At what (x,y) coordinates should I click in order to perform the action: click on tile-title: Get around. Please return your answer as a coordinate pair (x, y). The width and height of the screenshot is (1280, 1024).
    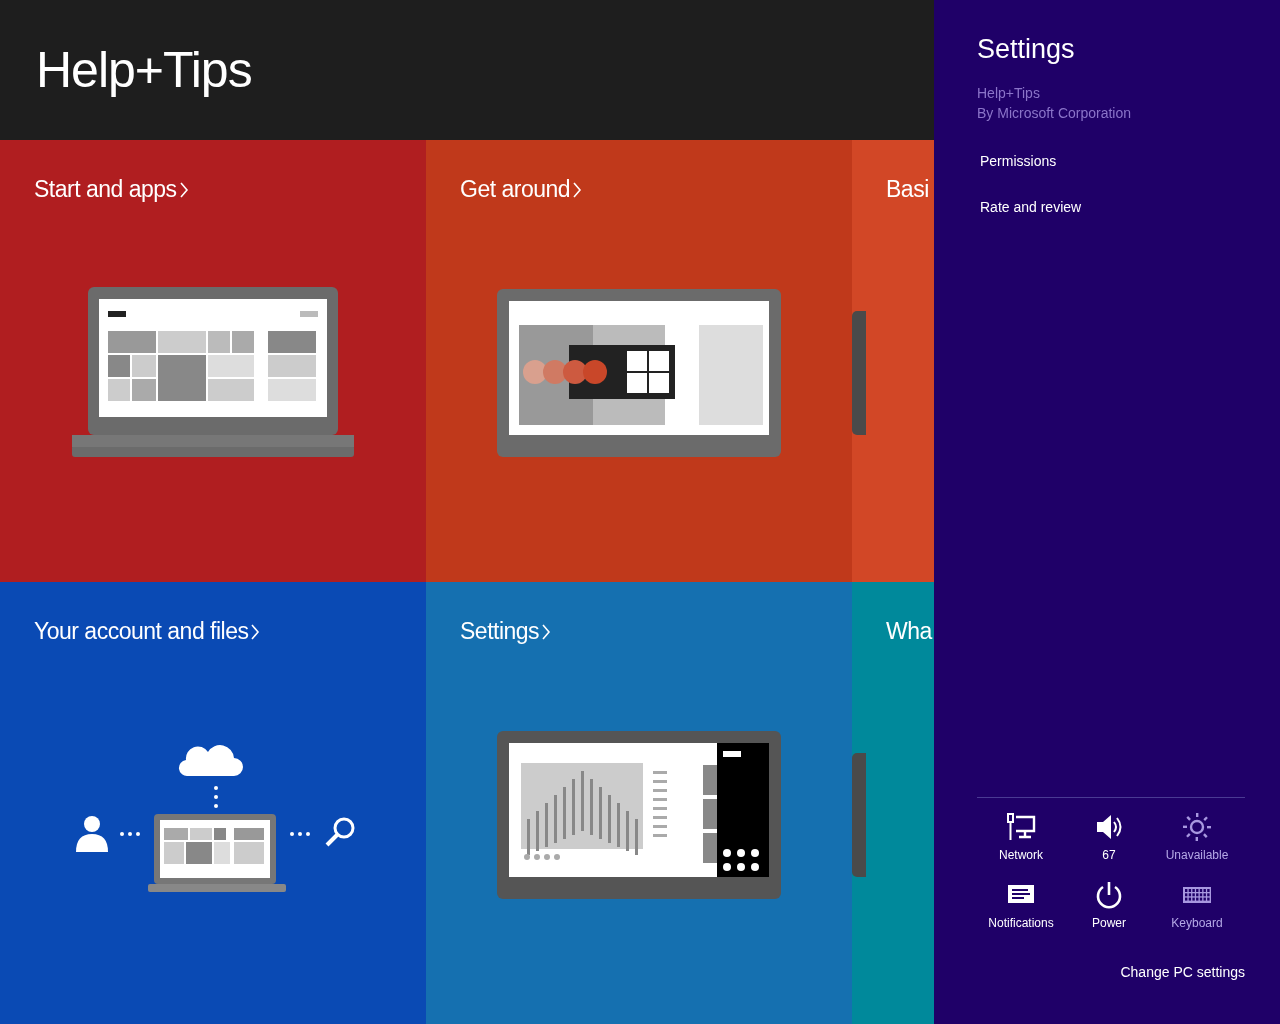
    Looking at the image, I should click on (515, 189).